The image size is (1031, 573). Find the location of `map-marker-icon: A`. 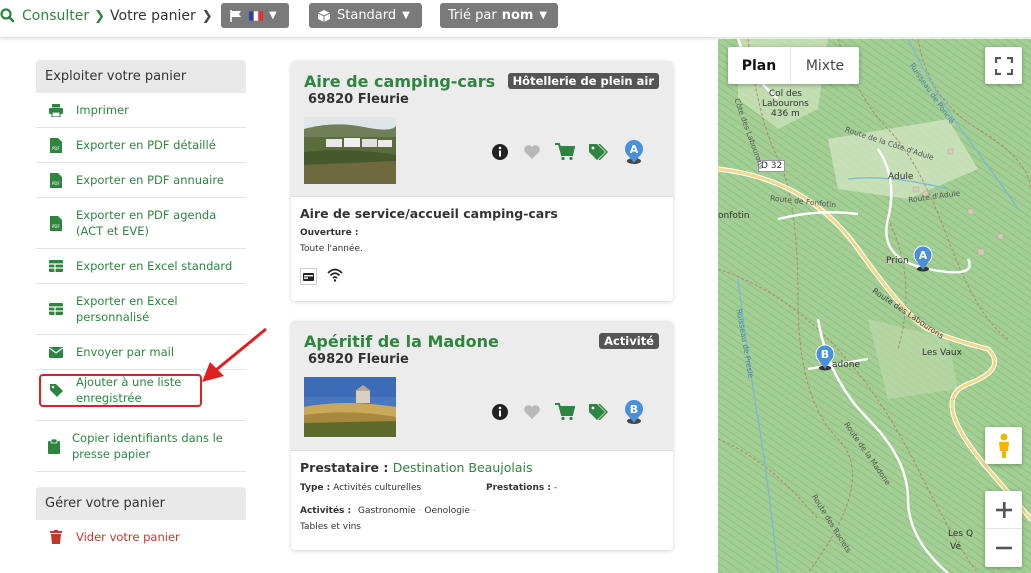

map-marker-icon: A is located at coordinates (634, 152).